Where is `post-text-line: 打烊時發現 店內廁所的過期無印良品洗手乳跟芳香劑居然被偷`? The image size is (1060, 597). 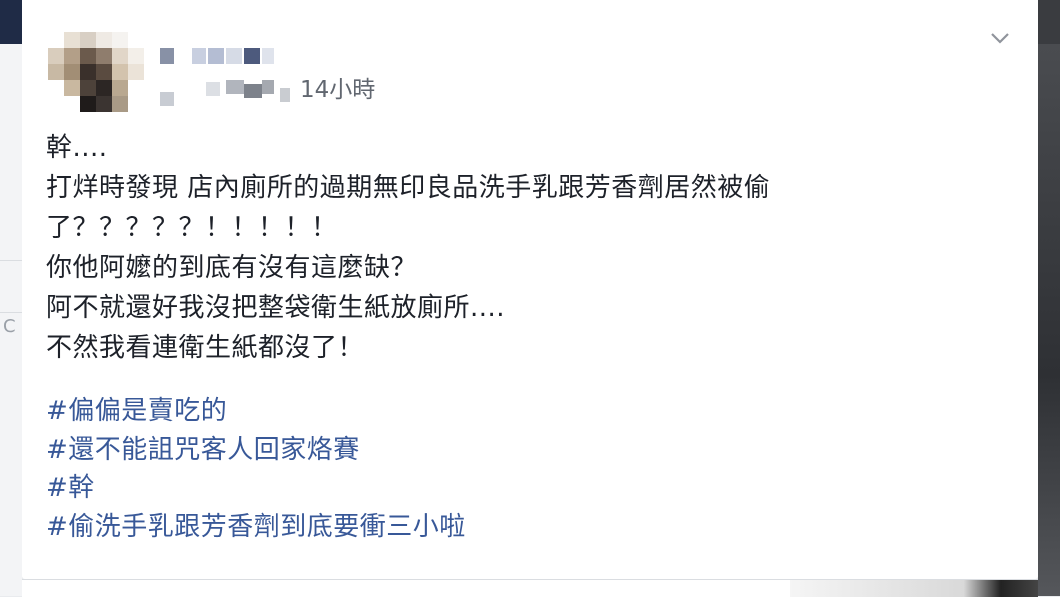
post-text-line: 打烊時發現 店內廁所的過期無印良品洗手乳跟芳香劑居然被偷 is located at coordinates (408, 188).